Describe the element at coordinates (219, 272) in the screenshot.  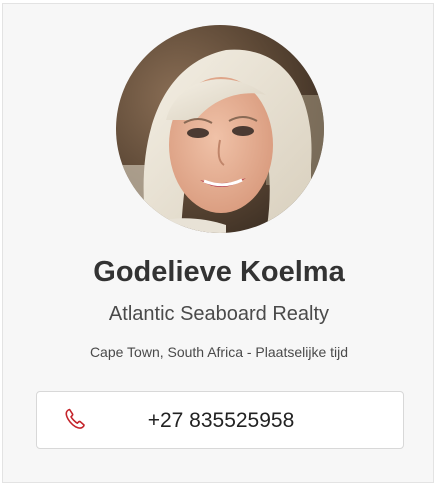
I see `agent-name: Godelieve Koelma` at that location.